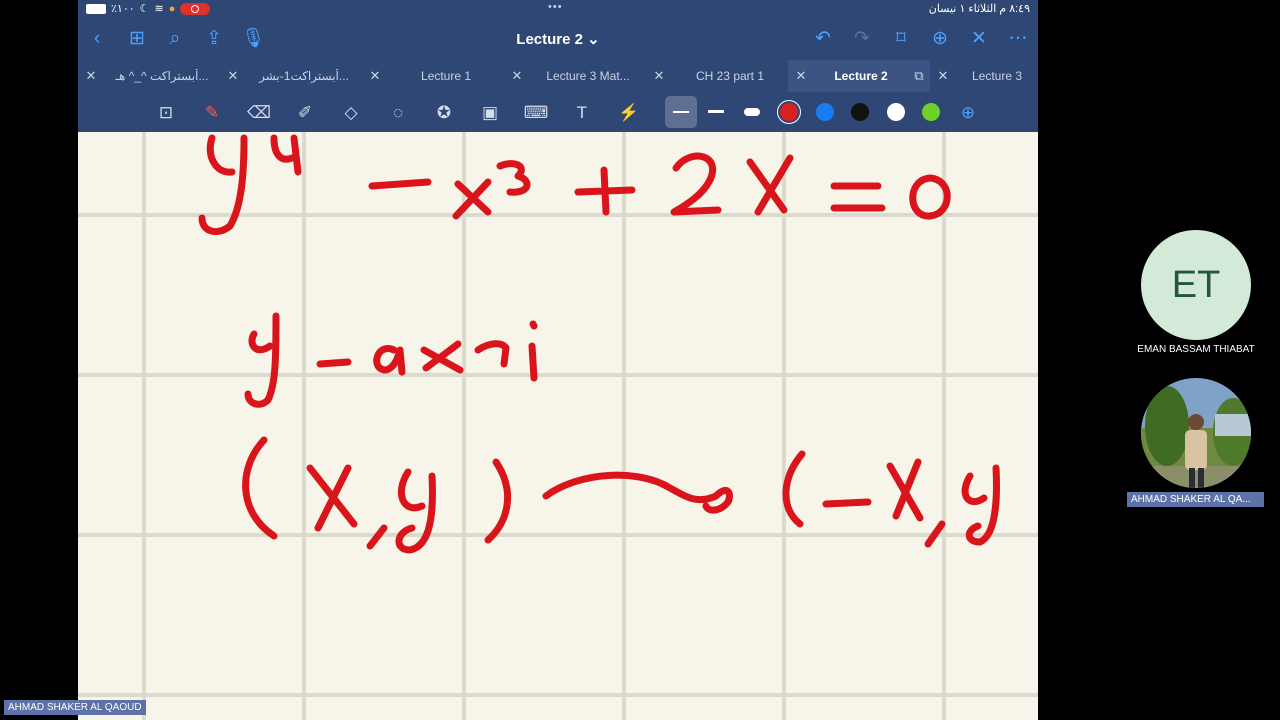 This screenshot has height=720, width=1280. I want to click on tab-ch23-part1: ✕ CH 23 part 1, so click(717, 76).